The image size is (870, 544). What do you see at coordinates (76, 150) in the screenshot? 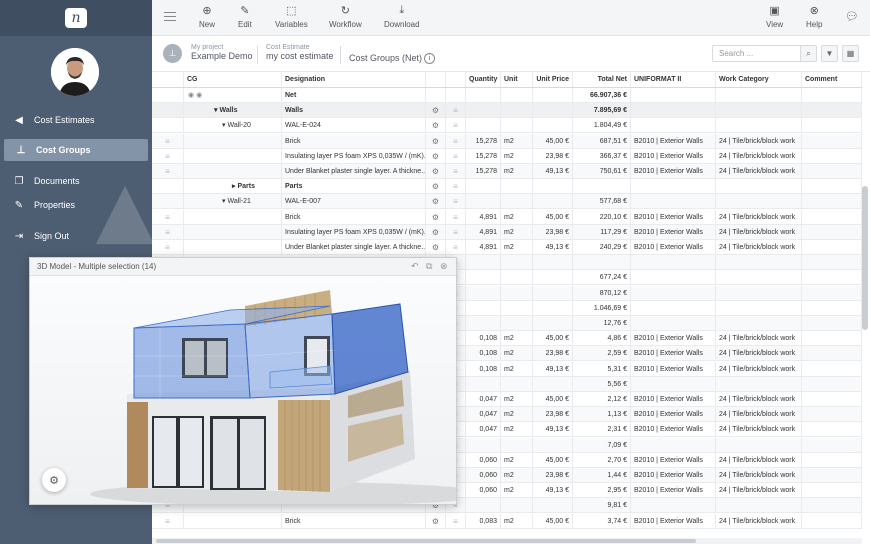
I see `sidebar-item-cost-groups: ⊥ Cost Groups` at bounding box center [76, 150].